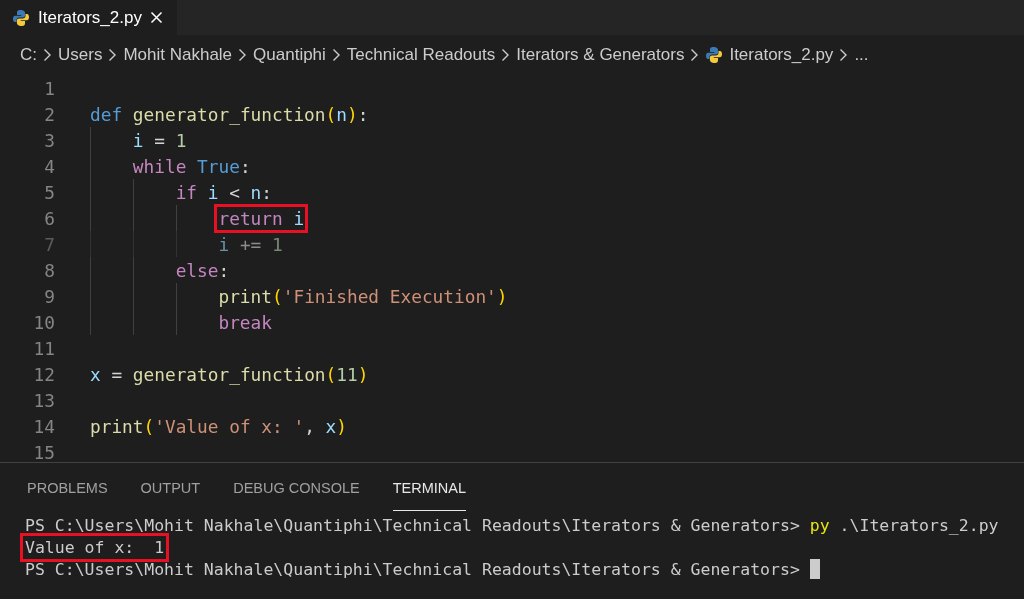 The image size is (1024, 599). Describe the element at coordinates (49, 88) in the screenshot. I see `line-number: 1` at that location.